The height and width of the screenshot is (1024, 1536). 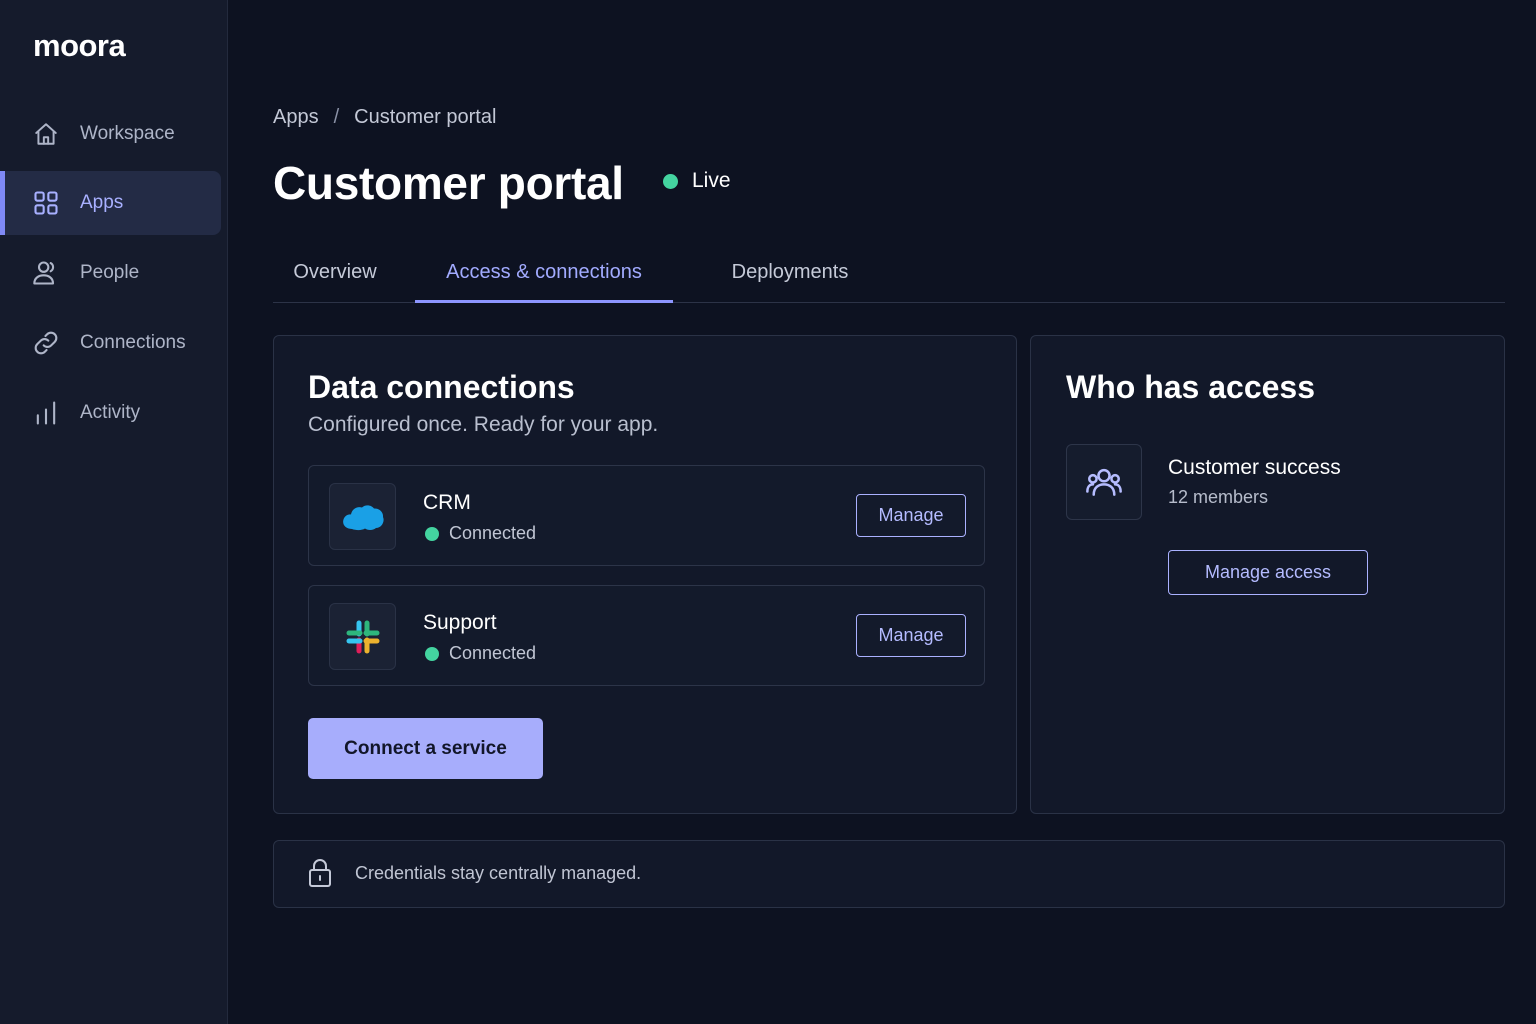 What do you see at coordinates (46, 203) in the screenshot?
I see `grid-icon` at bounding box center [46, 203].